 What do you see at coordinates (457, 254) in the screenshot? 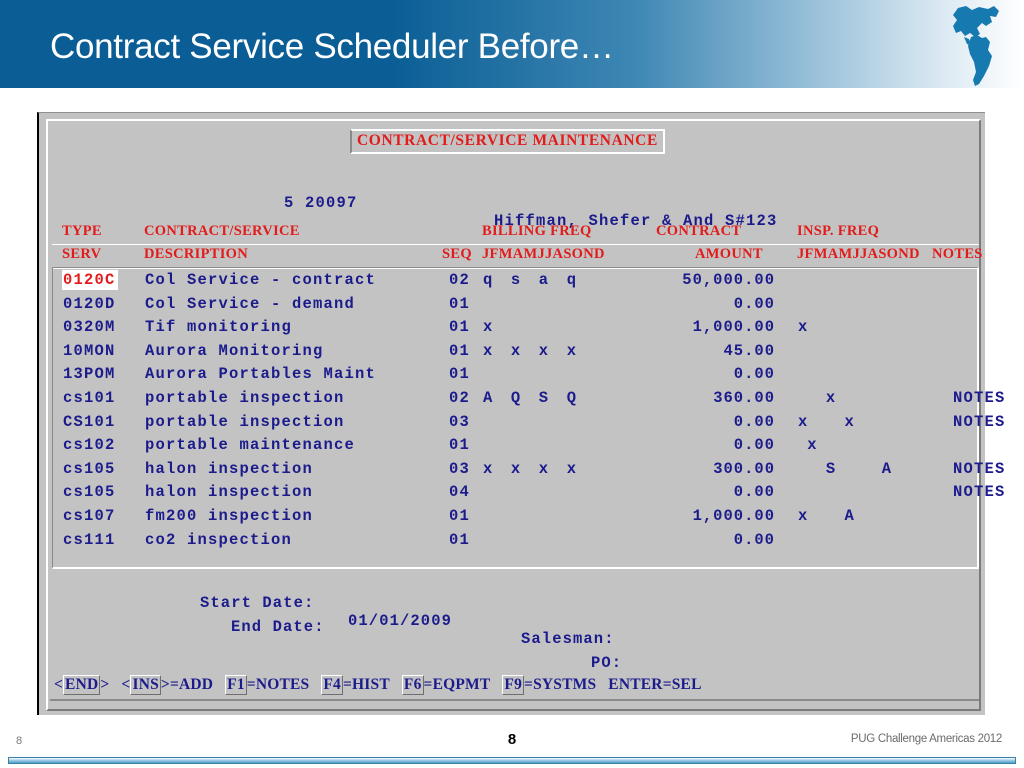
I see `header-seq: SEQ` at bounding box center [457, 254].